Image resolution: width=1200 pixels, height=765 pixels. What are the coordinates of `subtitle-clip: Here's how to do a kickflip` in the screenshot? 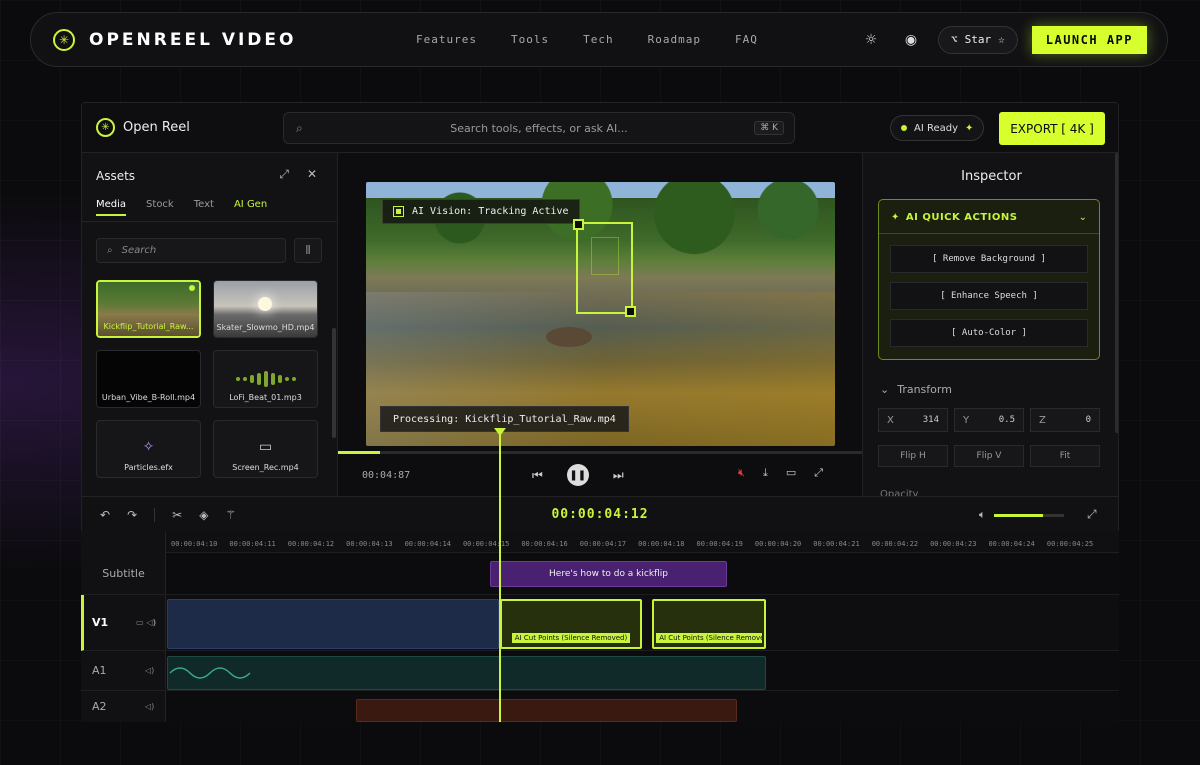 It's located at (608, 574).